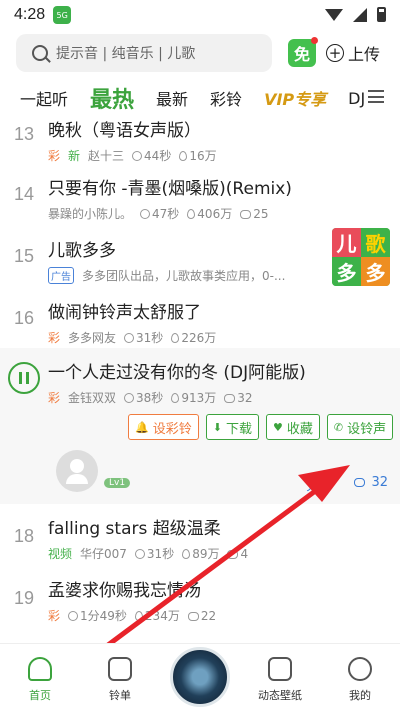  What do you see at coordinates (54, 616) in the screenshot?
I see `tag-cai: 彩` at bounding box center [54, 616].